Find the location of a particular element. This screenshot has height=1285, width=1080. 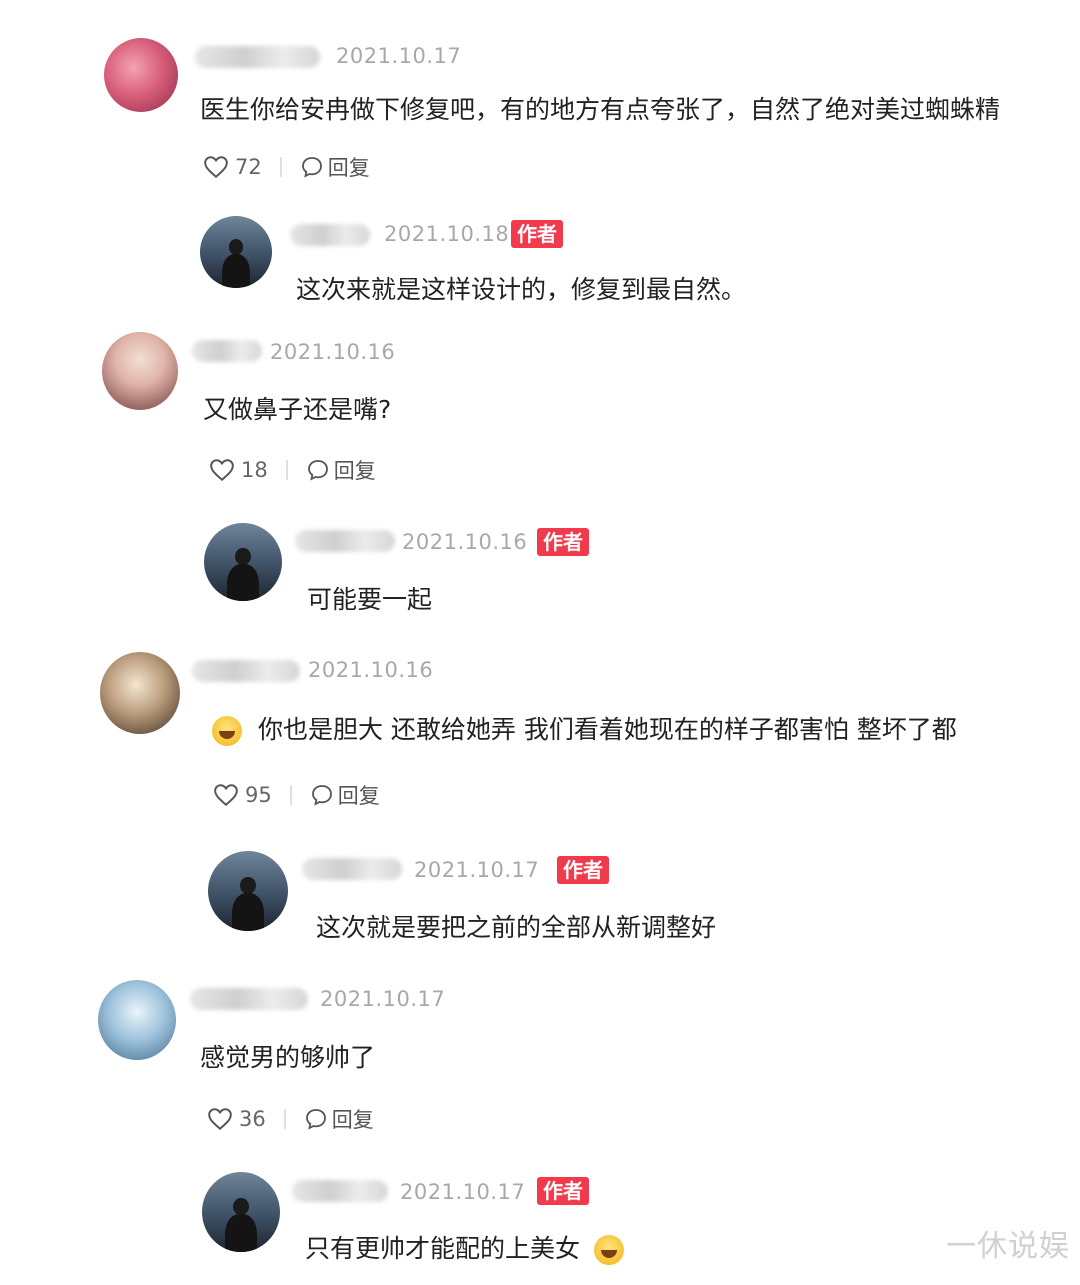

reply-date: 2021.10.18 is located at coordinates (447, 234).